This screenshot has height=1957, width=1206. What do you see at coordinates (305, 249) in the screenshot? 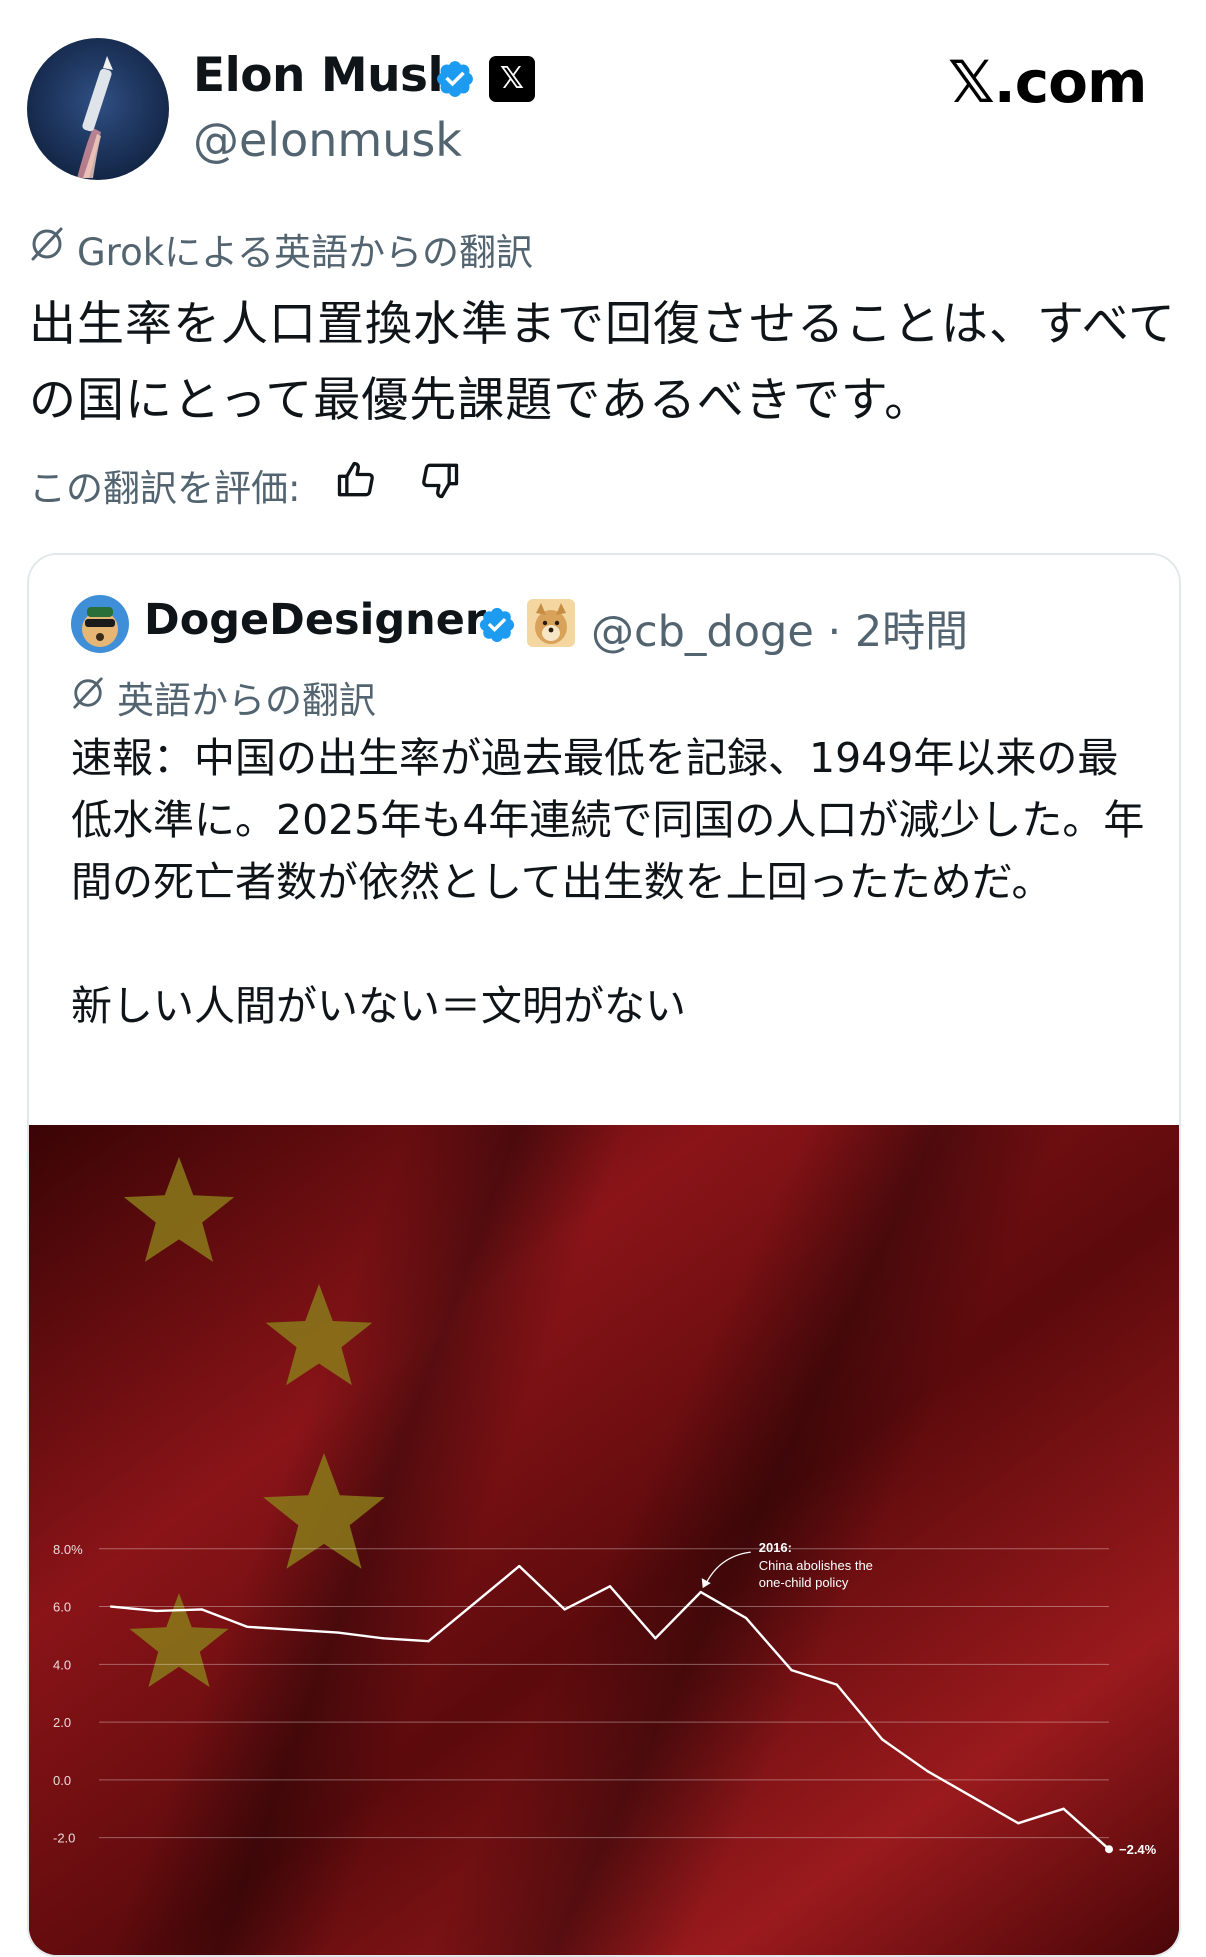
I see `translation-label: Grokによる英語からの翻訳` at bounding box center [305, 249].